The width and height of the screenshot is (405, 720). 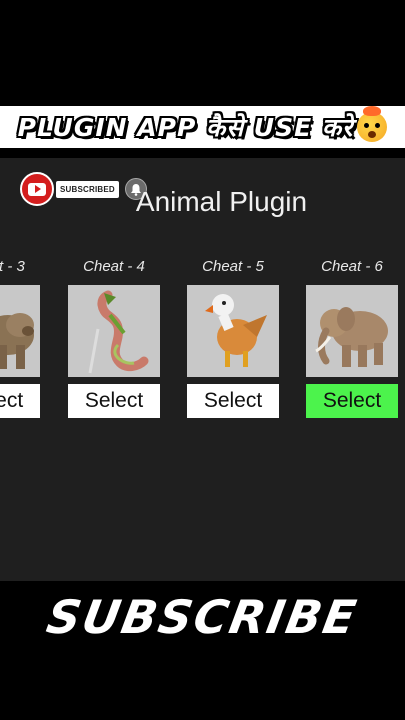 I want to click on cheat-card-6: Cheat - 6 Select, so click(x=352, y=338).